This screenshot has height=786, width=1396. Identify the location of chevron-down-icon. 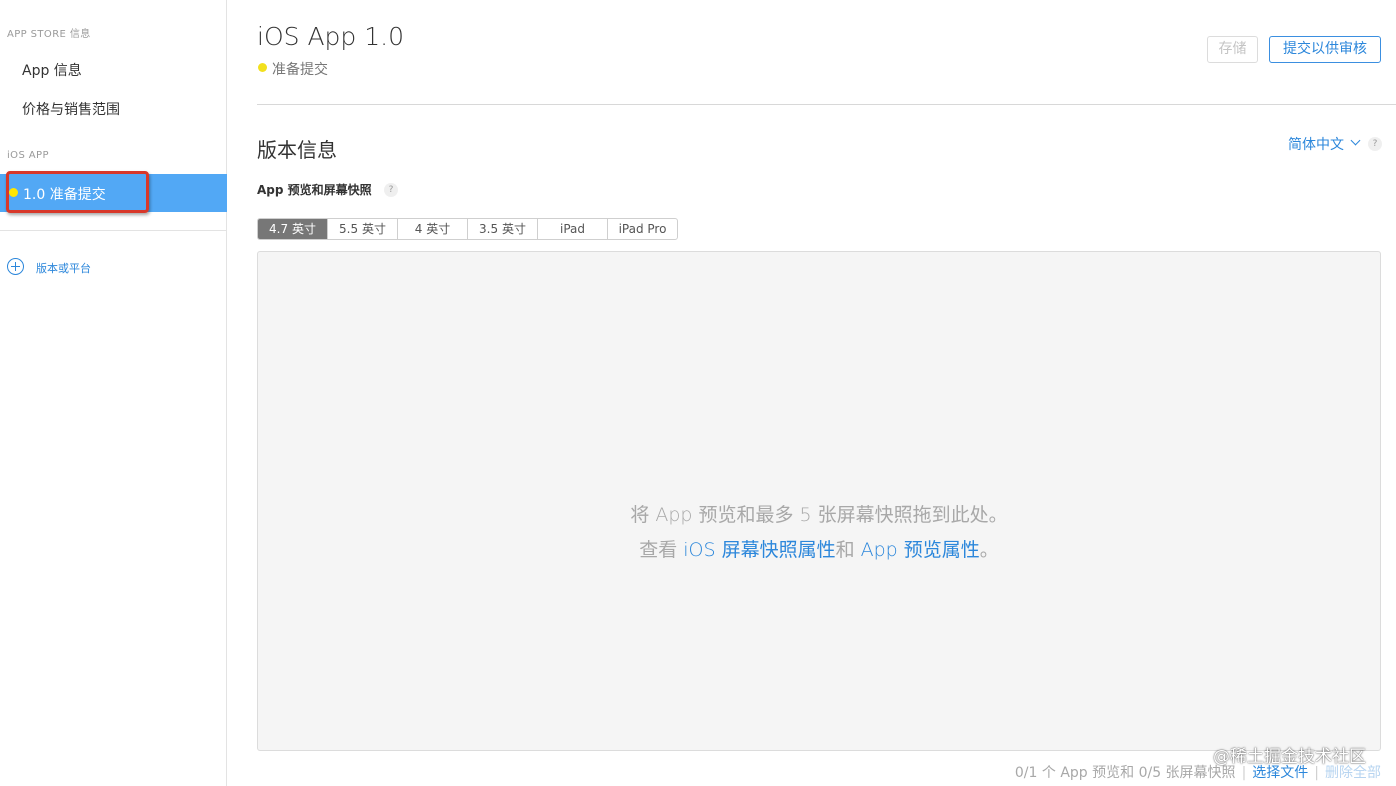
(1355, 140).